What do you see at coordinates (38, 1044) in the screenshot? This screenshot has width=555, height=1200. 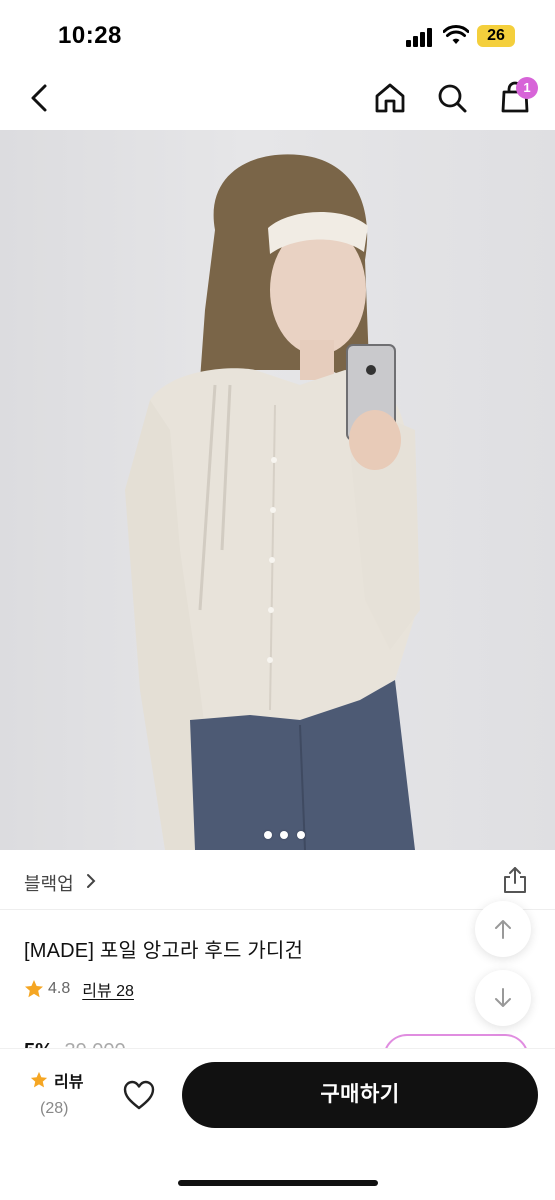 I see `discount-rate: 5%` at bounding box center [38, 1044].